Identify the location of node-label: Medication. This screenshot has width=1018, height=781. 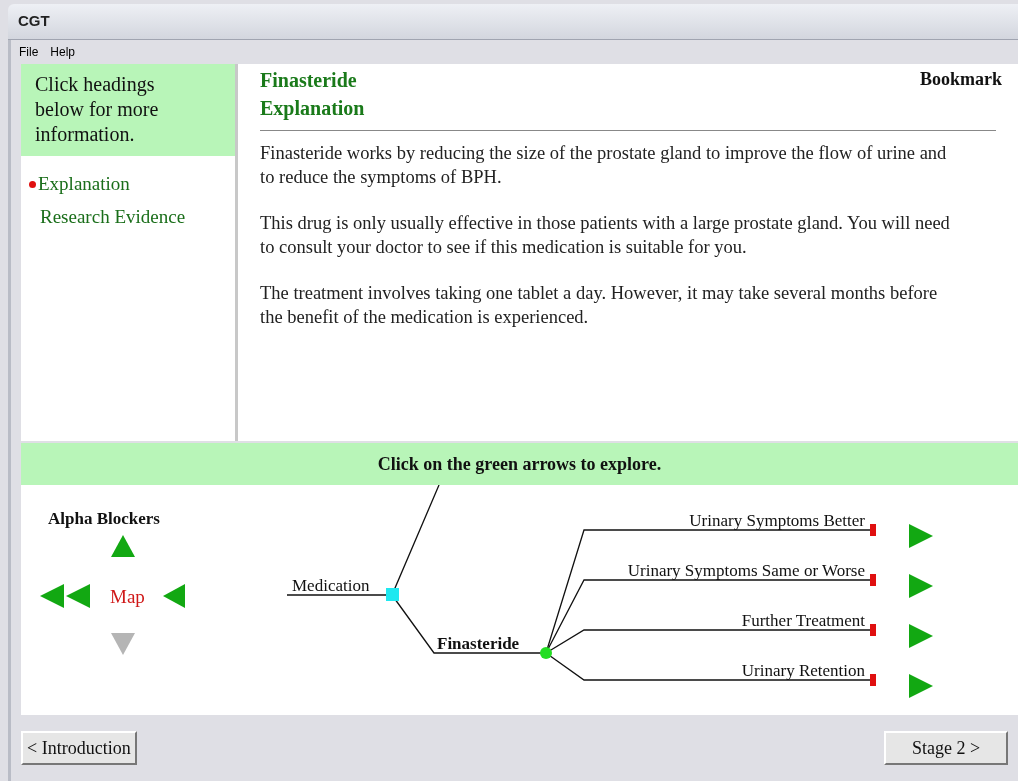
(331, 586).